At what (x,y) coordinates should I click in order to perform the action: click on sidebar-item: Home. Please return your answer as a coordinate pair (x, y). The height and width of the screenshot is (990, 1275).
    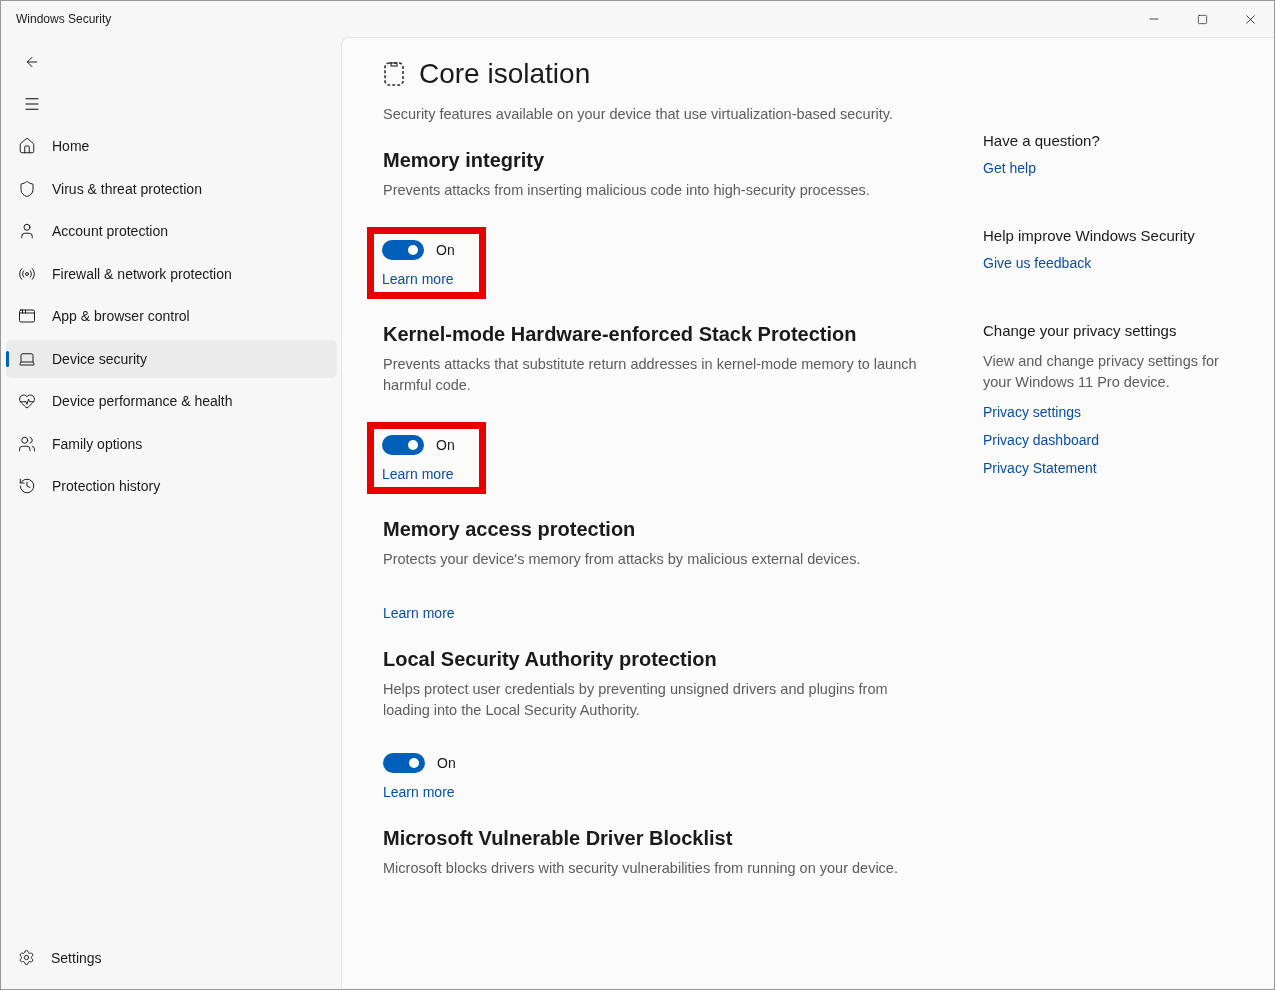
    Looking at the image, I should click on (171, 146).